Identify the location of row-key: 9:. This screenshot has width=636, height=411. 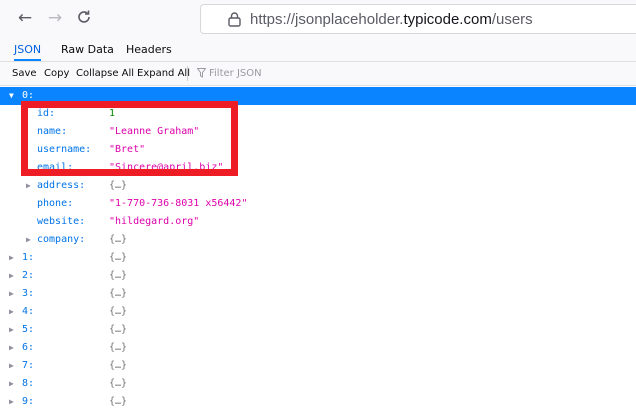
(28, 401).